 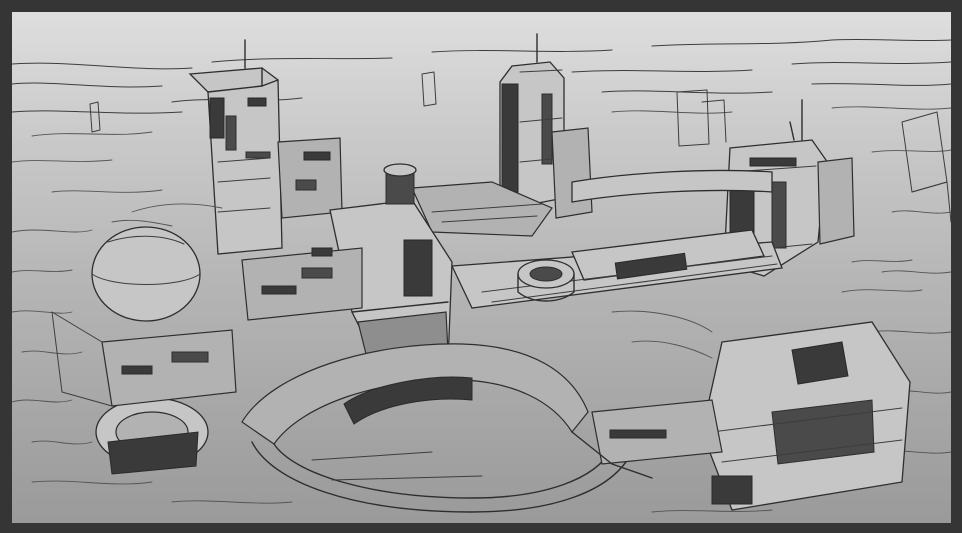 What do you see at coordinates (146, 274) in the screenshot?
I see `sphere-dome` at bounding box center [146, 274].